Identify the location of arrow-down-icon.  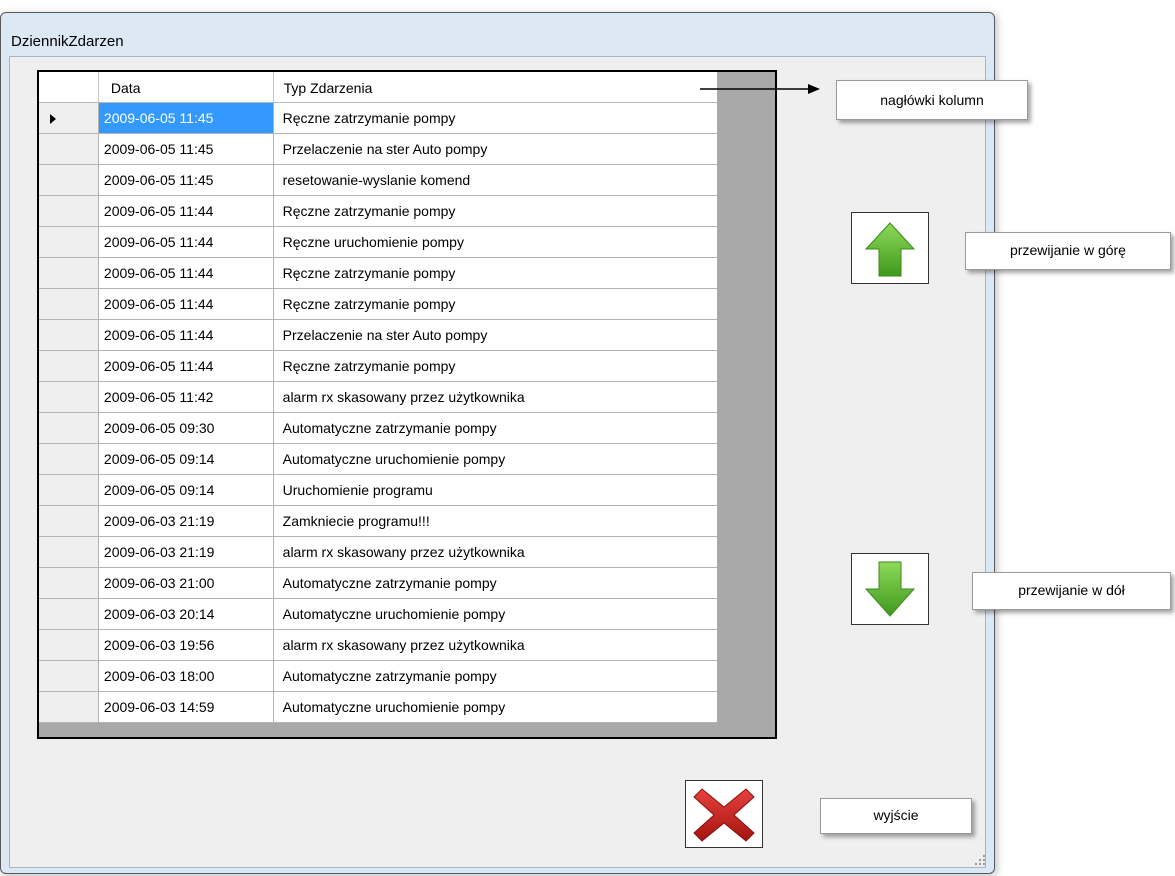
(890, 589).